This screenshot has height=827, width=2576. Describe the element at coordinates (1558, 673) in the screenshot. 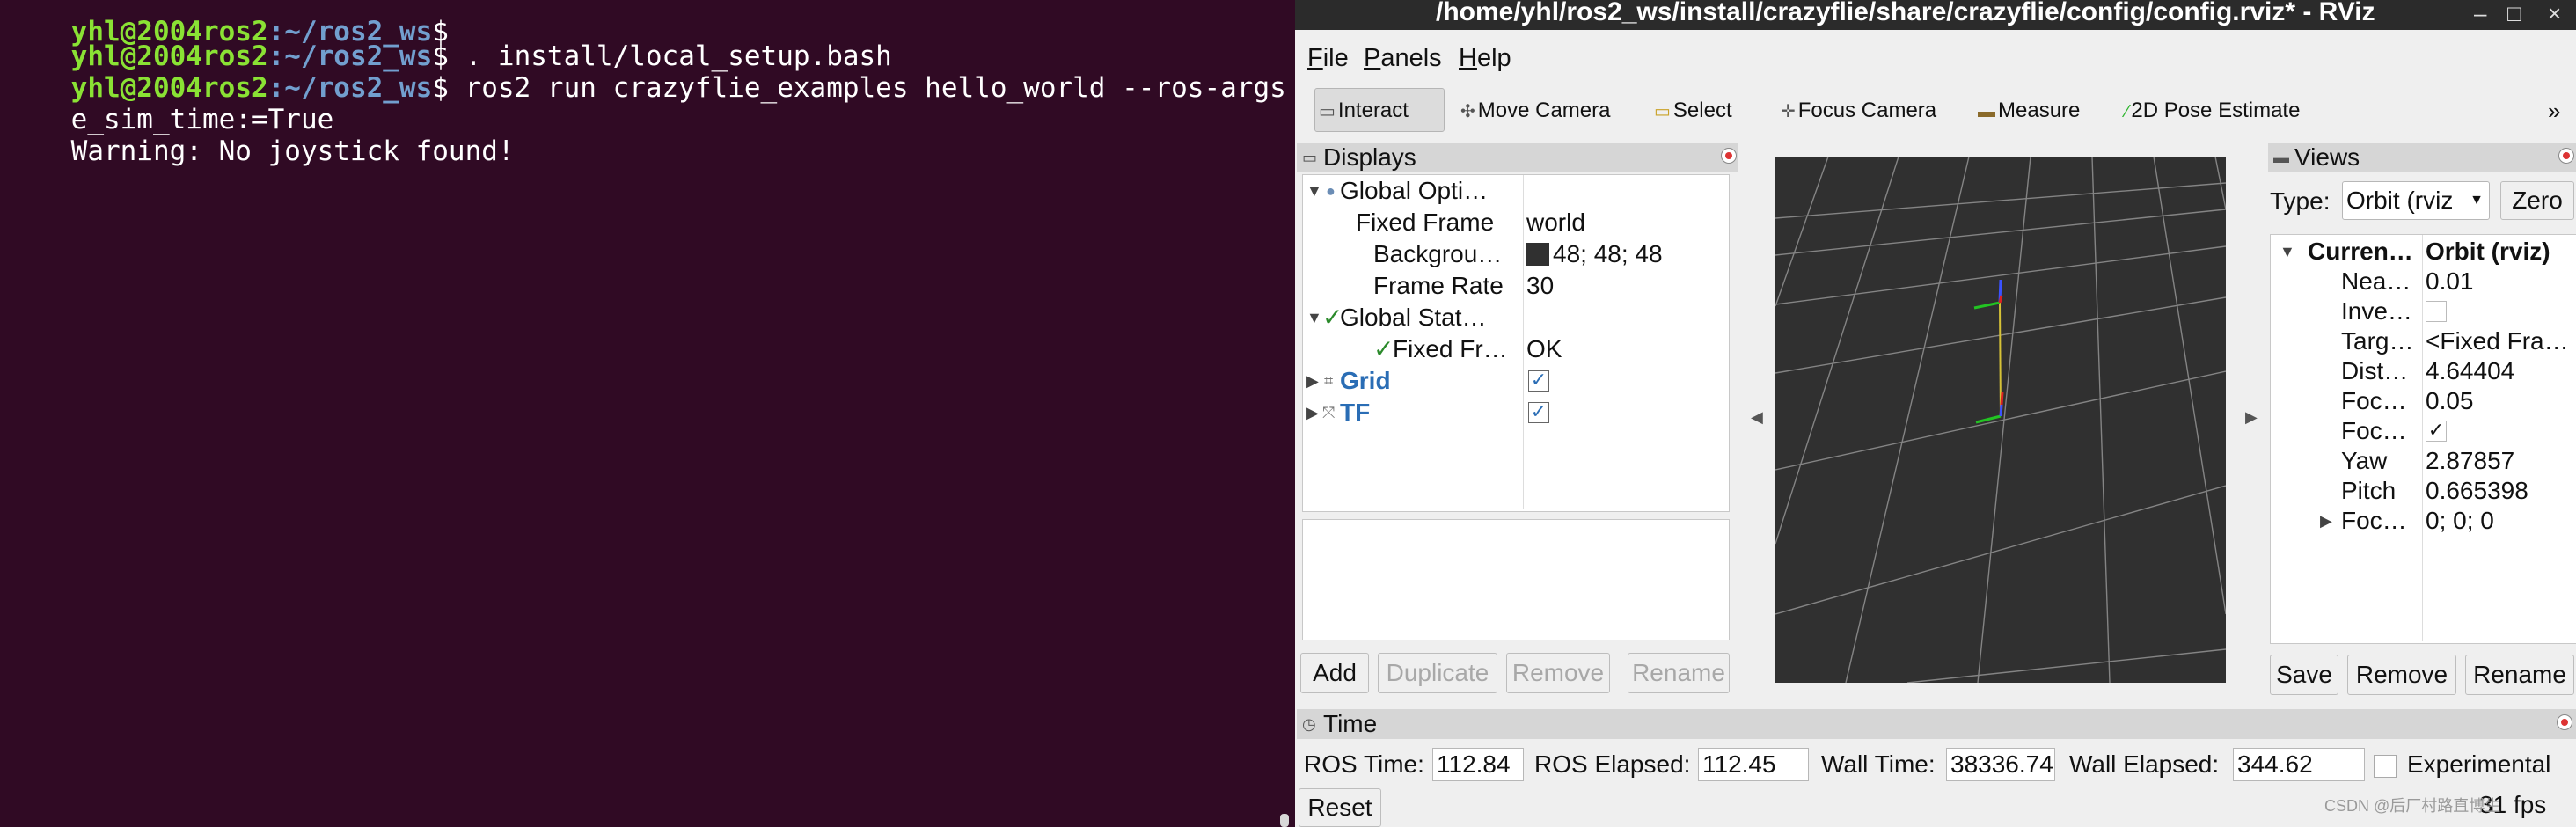

I see `remove-display-button: Remove` at that location.